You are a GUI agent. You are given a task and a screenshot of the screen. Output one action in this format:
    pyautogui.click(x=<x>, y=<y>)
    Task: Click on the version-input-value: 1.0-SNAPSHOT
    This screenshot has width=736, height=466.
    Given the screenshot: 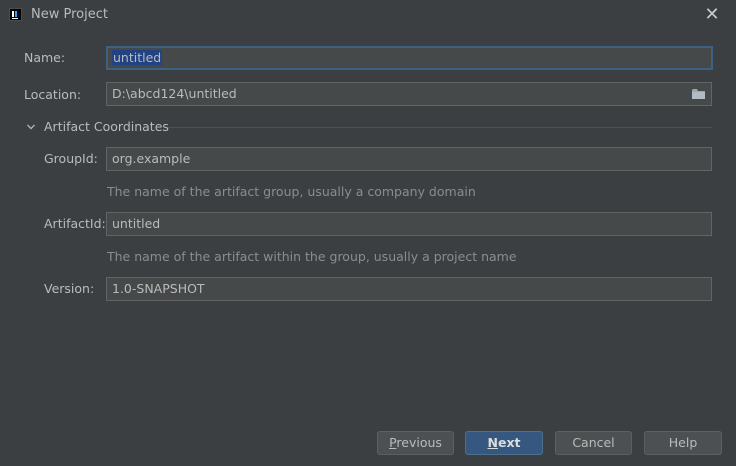 What is the action you would take?
    pyautogui.click(x=158, y=288)
    